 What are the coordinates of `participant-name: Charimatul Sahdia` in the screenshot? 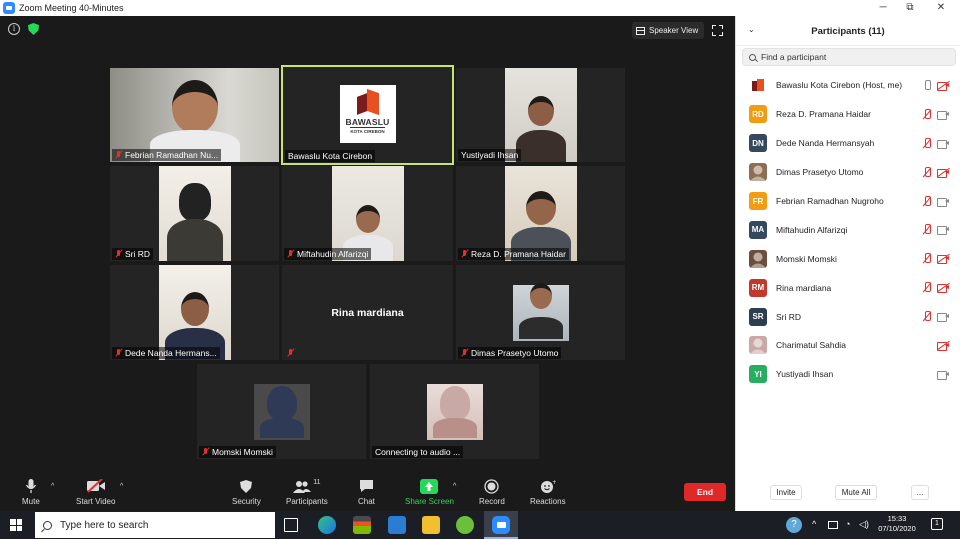 It's located at (811, 345).